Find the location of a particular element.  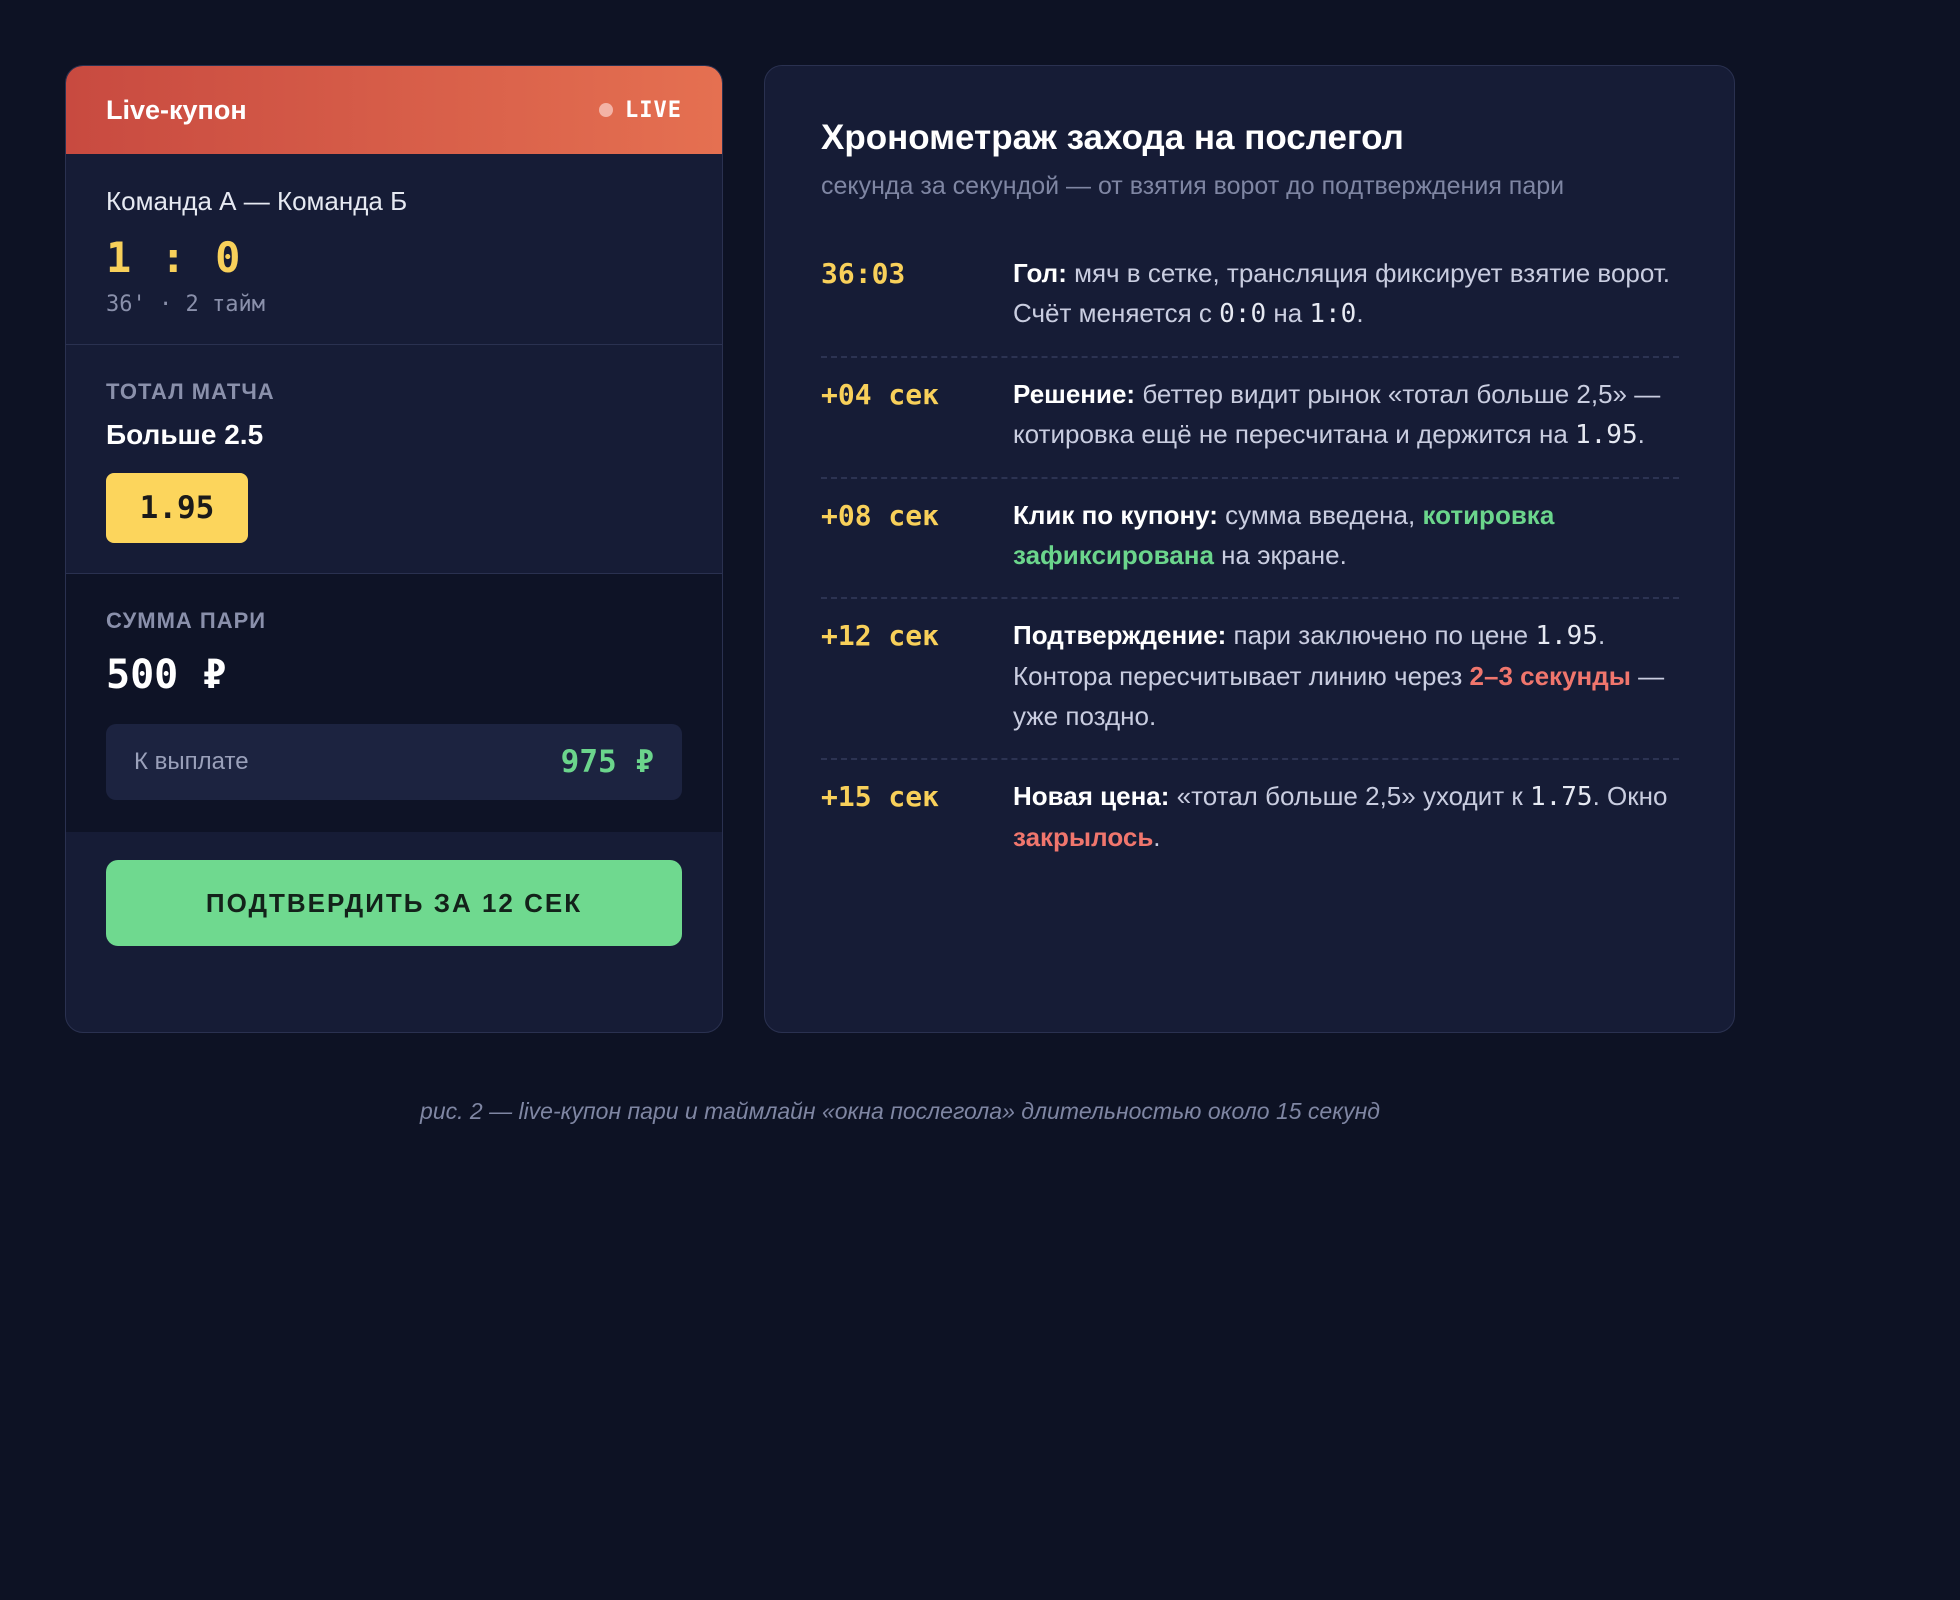

event-highlight-bad: закрылось is located at coordinates (1083, 837).